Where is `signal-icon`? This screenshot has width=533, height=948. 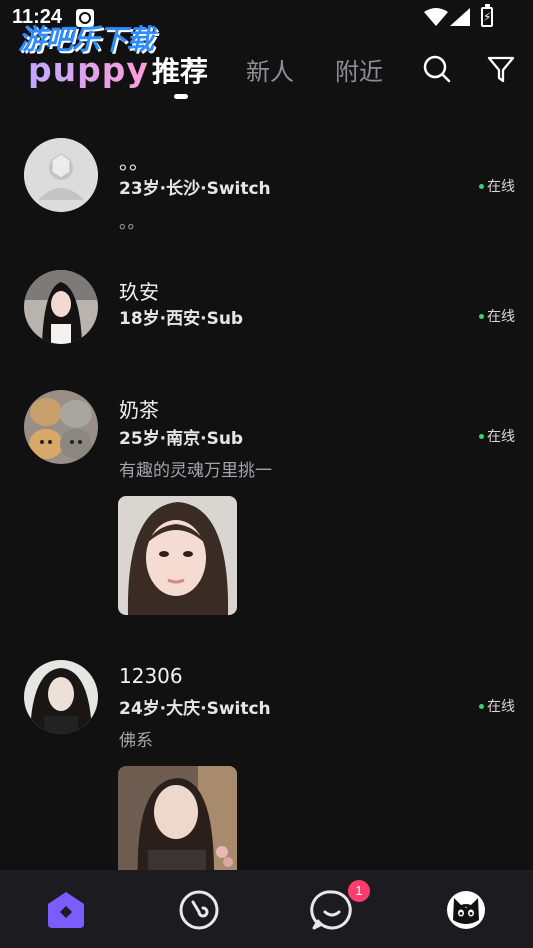 signal-icon is located at coordinates (460, 17).